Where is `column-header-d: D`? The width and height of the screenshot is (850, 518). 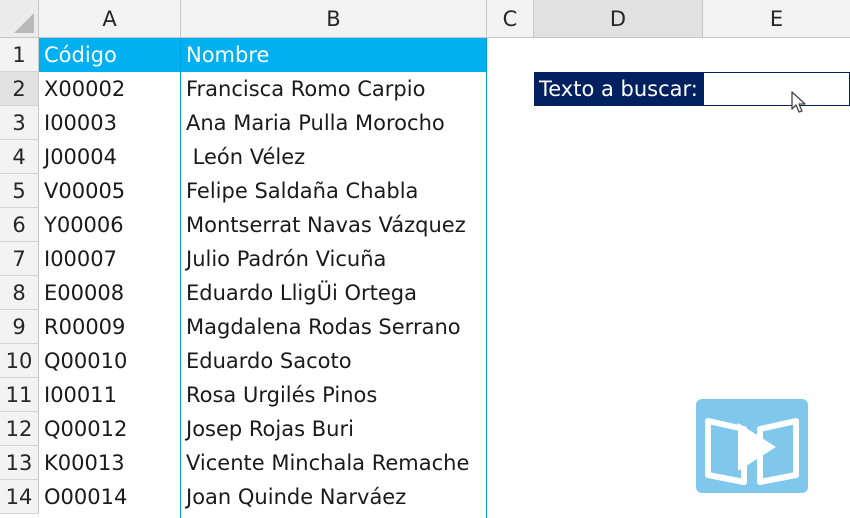
column-header-d: D is located at coordinates (618, 19).